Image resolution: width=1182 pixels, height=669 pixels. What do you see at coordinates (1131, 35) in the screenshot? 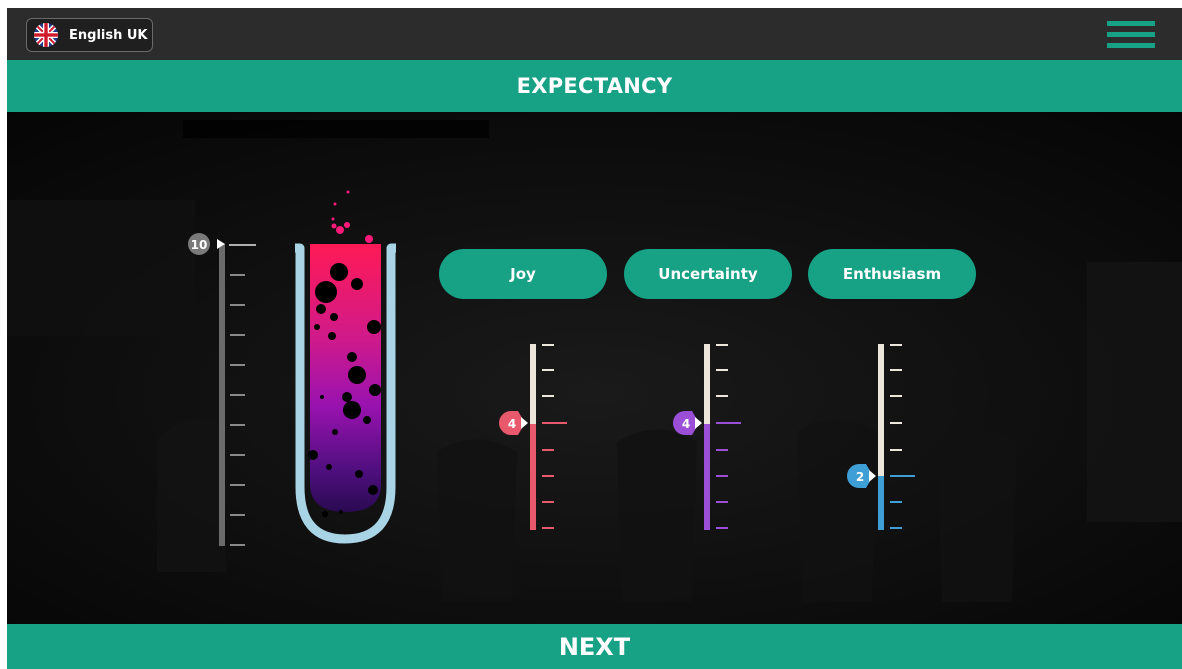
I see `hamburger-menu-icon` at bounding box center [1131, 35].